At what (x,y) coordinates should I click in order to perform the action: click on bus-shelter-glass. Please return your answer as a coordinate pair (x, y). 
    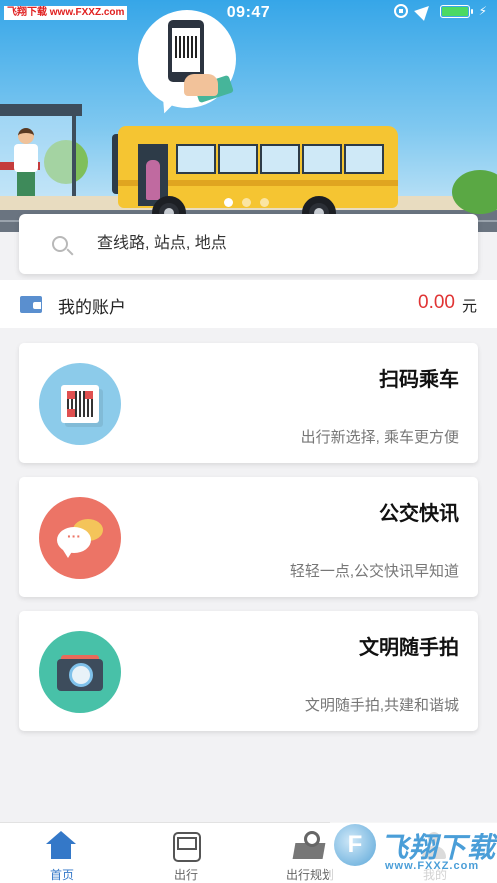
    Looking at the image, I should click on (38, 156).